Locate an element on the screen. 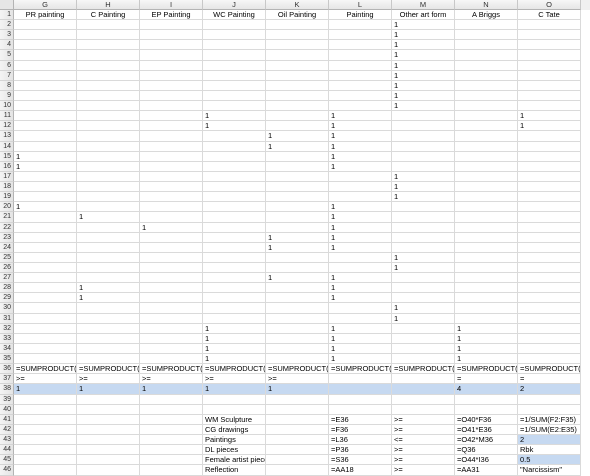  cell-m6: 1 is located at coordinates (423, 65).